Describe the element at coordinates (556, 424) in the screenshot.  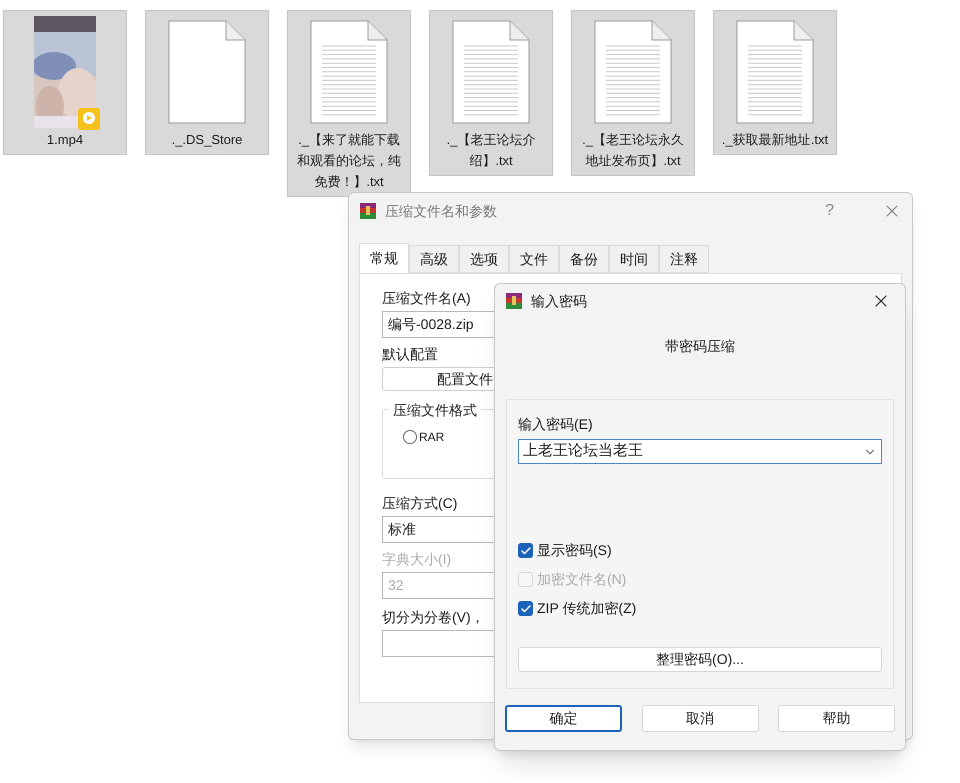
I see `field-label: 输入密码(E)` at that location.